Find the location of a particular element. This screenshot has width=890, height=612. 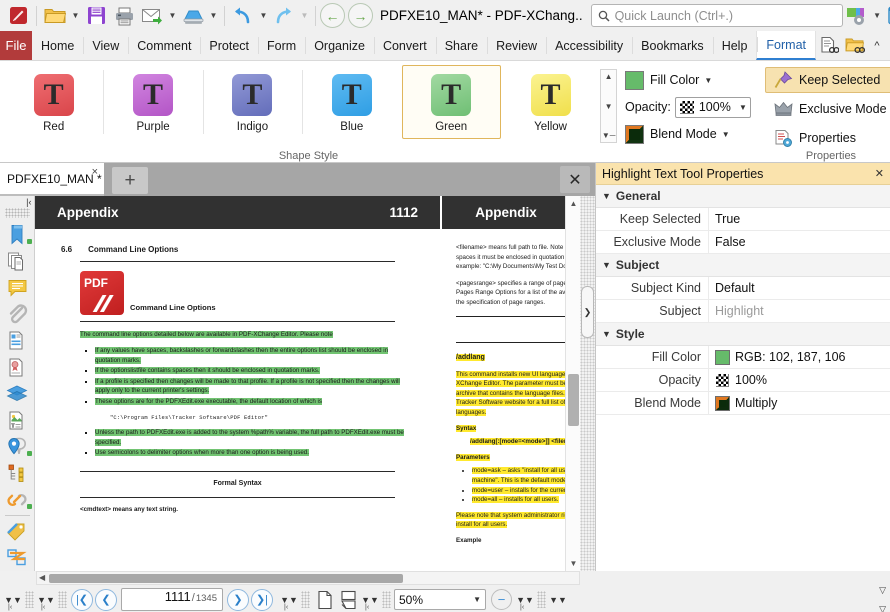

splitter-handle: ❯ is located at coordinates (587, 312).